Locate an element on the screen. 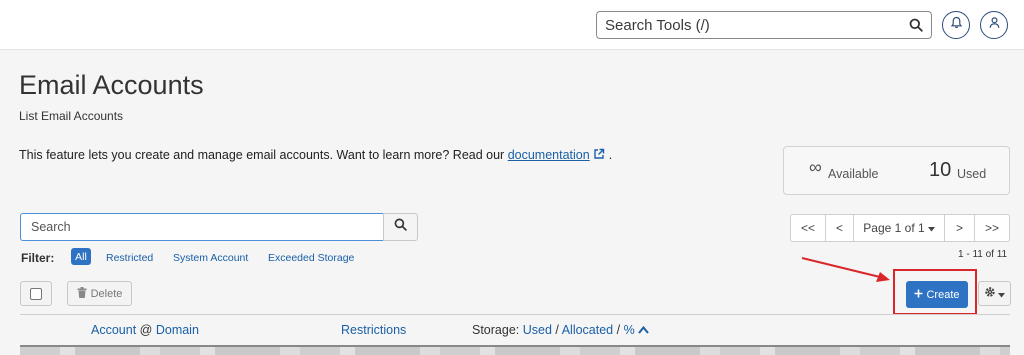  sort-account-link: Account is located at coordinates (113, 330).